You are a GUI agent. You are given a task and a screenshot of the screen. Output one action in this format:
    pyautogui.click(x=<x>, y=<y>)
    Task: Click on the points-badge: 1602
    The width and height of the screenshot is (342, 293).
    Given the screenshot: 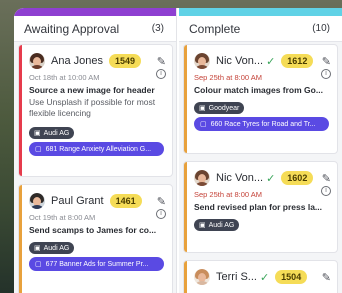 What is the action you would take?
    pyautogui.click(x=297, y=178)
    